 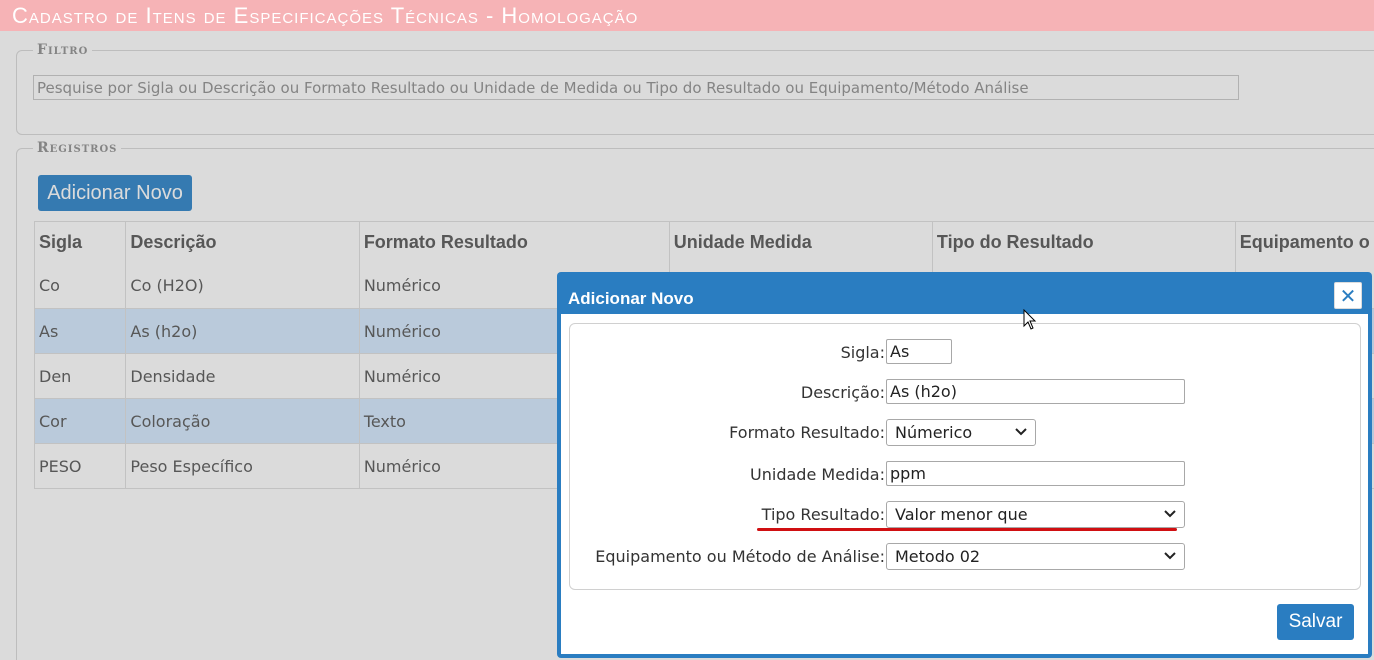 I want to click on close-icon: ✕, so click(x=1348, y=295).